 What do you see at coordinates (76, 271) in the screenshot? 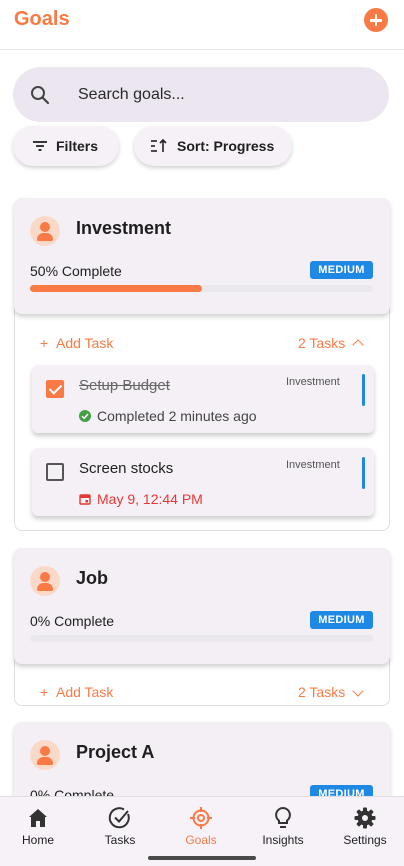
I see `progress-label: 50% Complete` at bounding box center [76, 271].